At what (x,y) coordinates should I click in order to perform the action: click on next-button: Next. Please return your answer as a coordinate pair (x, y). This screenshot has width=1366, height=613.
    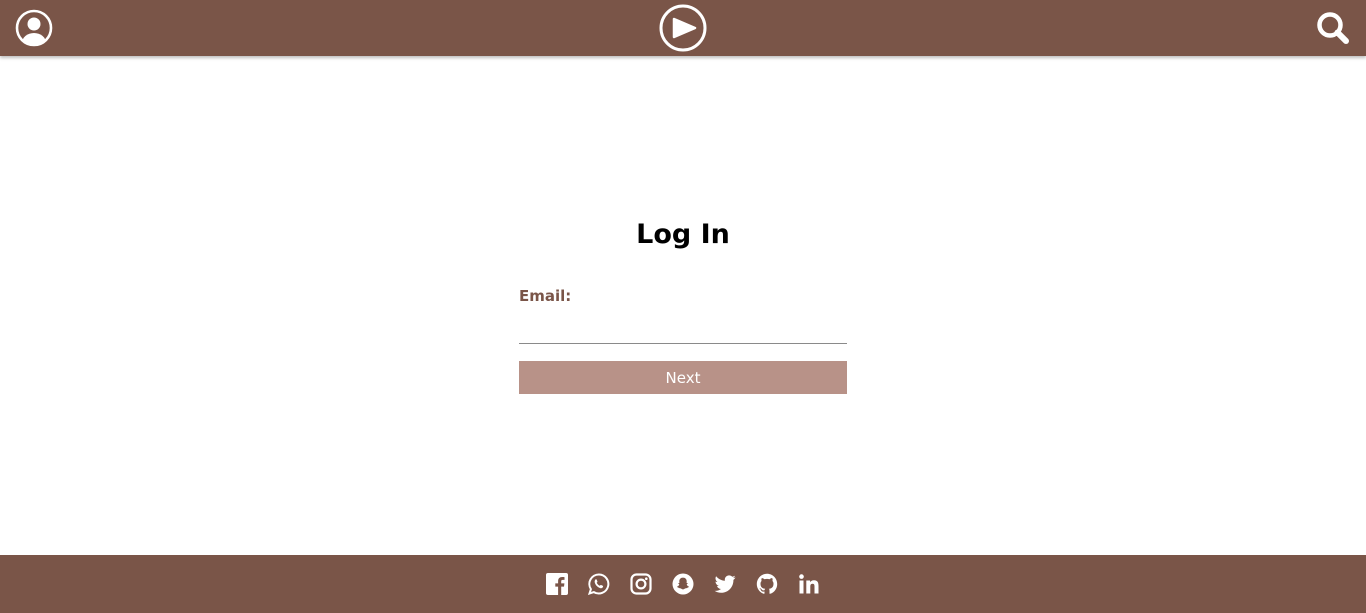
    Looking at the image, I should click on (683, 377).